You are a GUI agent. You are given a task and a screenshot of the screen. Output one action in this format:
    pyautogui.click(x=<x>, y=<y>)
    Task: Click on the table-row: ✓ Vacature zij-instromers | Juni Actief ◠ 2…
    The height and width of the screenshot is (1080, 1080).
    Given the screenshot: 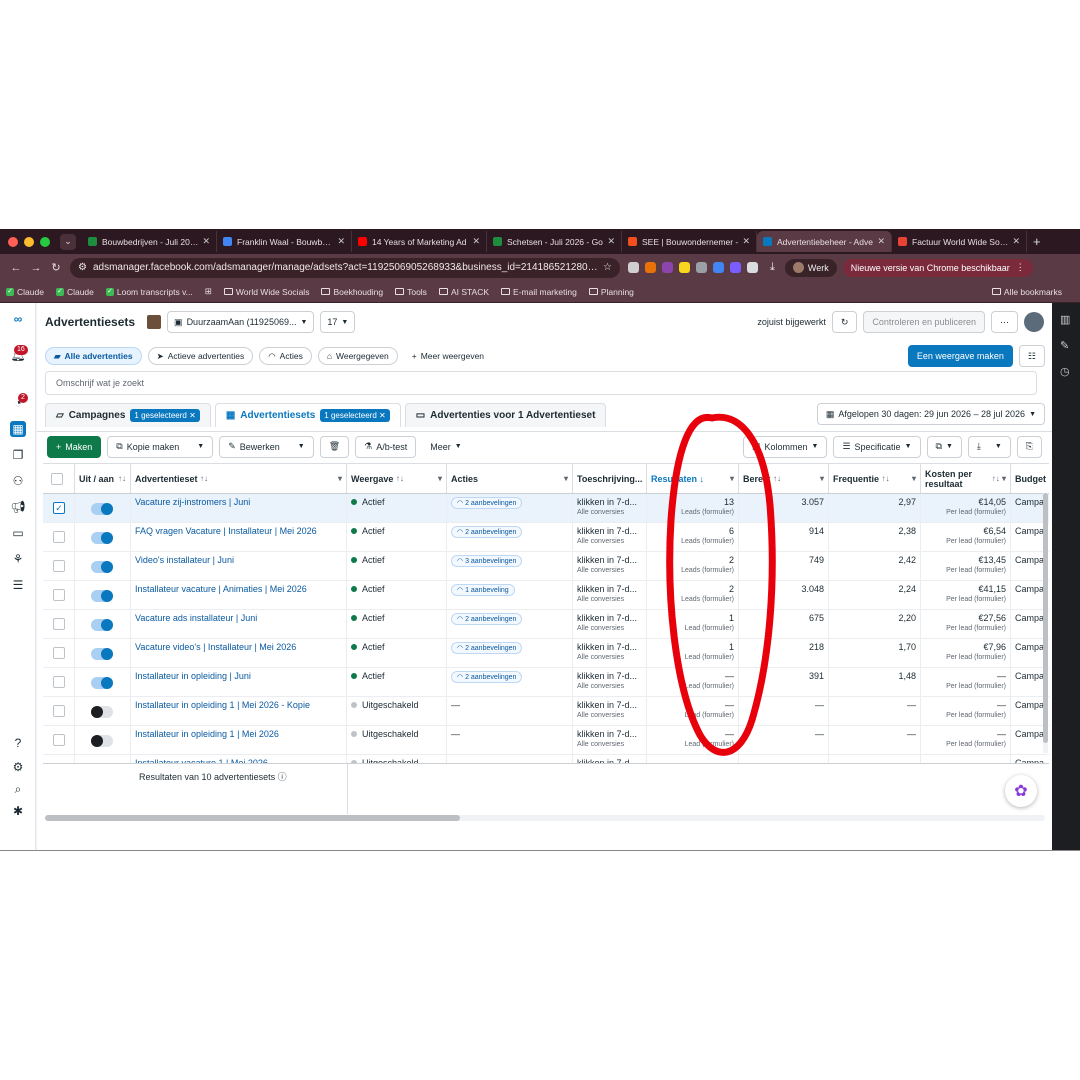 What is the action you would take?
    pyautogui.click(x=546, y=508)
    